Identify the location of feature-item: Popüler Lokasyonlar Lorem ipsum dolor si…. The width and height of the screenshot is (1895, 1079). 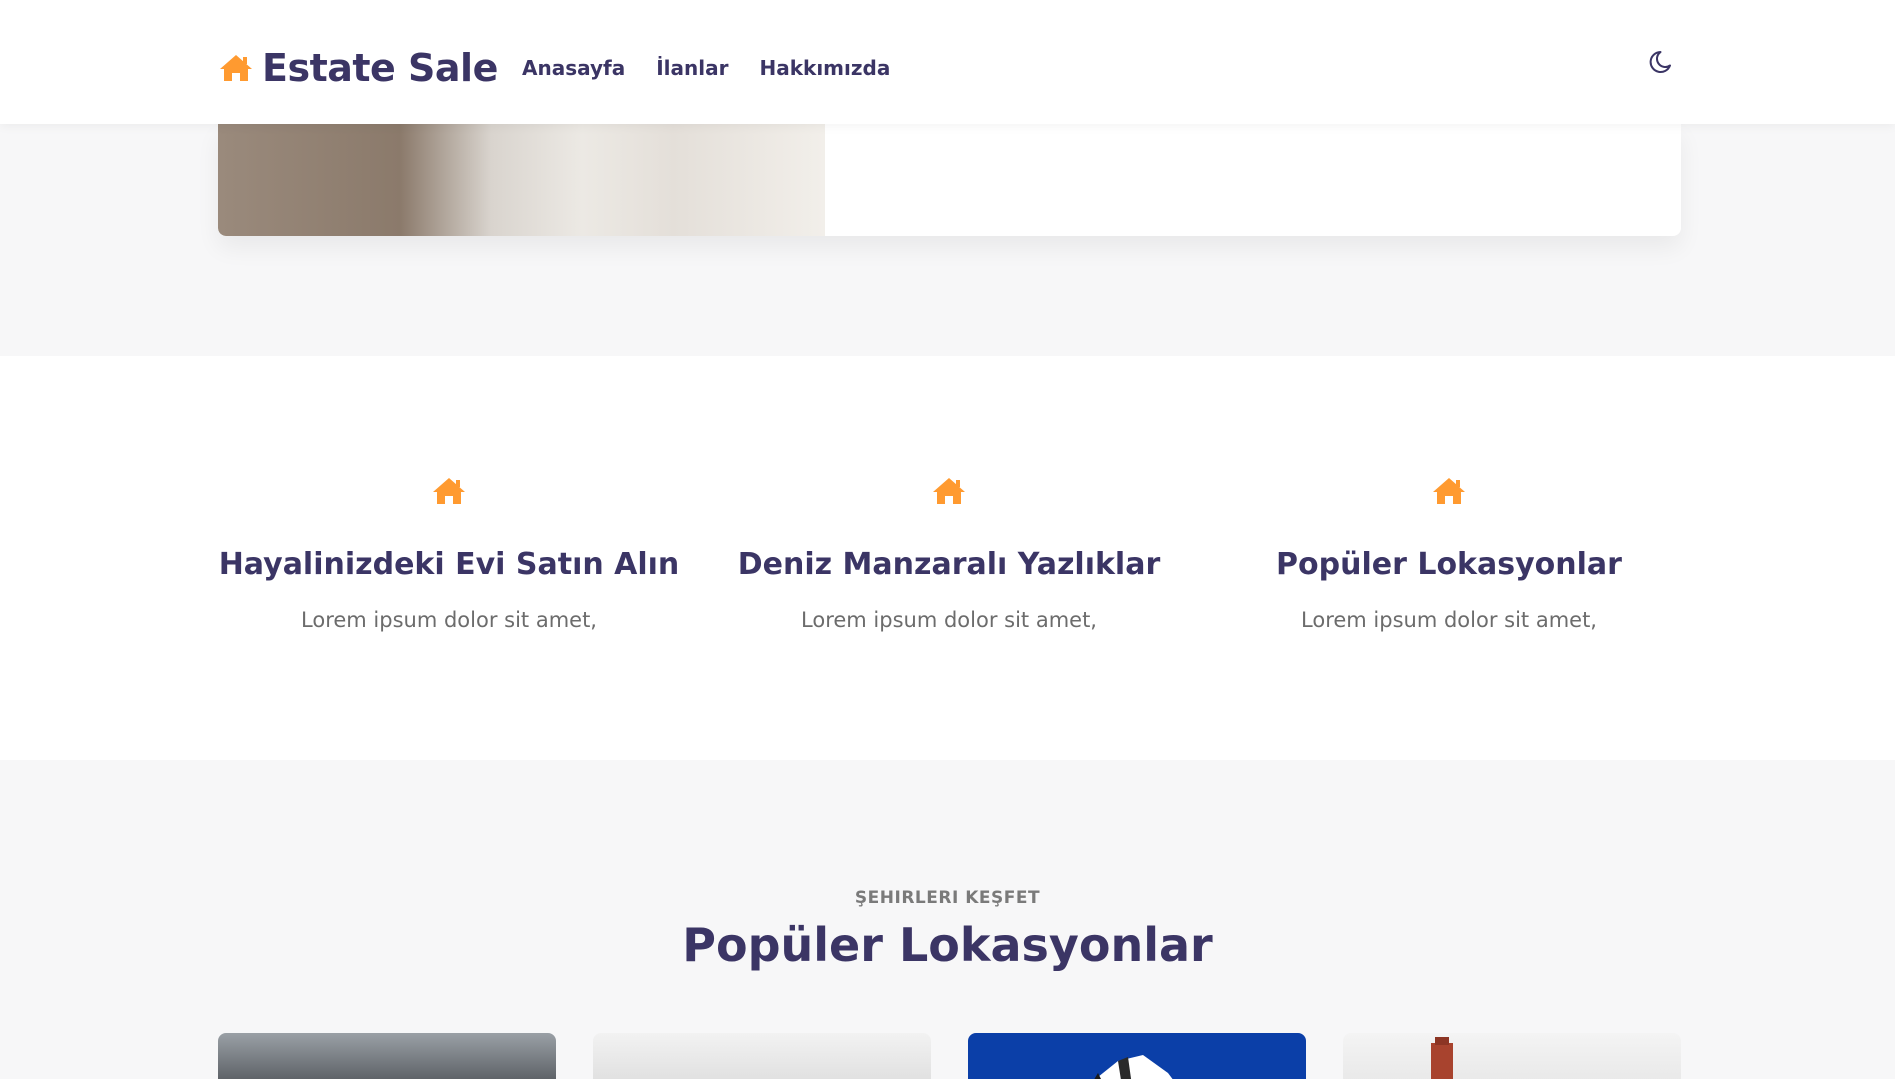
(1449, 555).